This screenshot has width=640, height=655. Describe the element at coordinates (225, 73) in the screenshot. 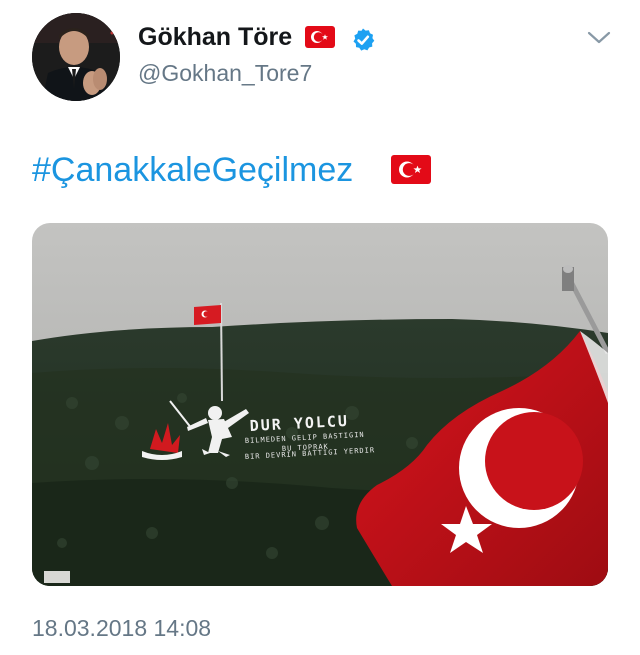

I see `author-handle: @Gokhan_Tore7` at that location.